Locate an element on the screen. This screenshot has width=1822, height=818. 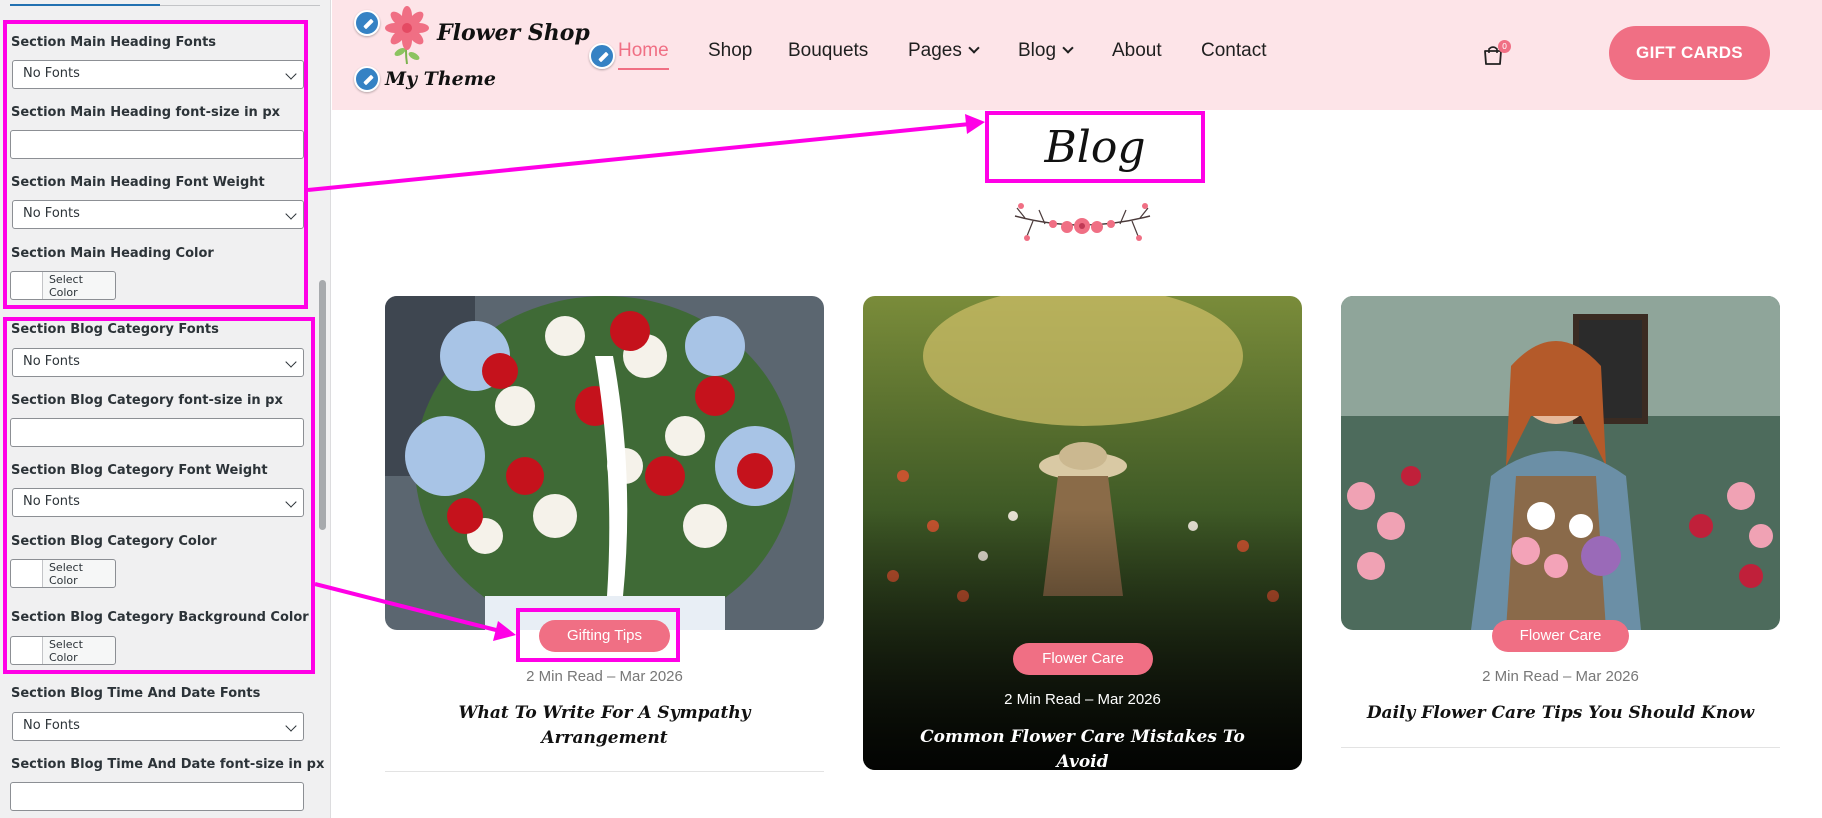
site-header is located at coordinates (1077, 55).